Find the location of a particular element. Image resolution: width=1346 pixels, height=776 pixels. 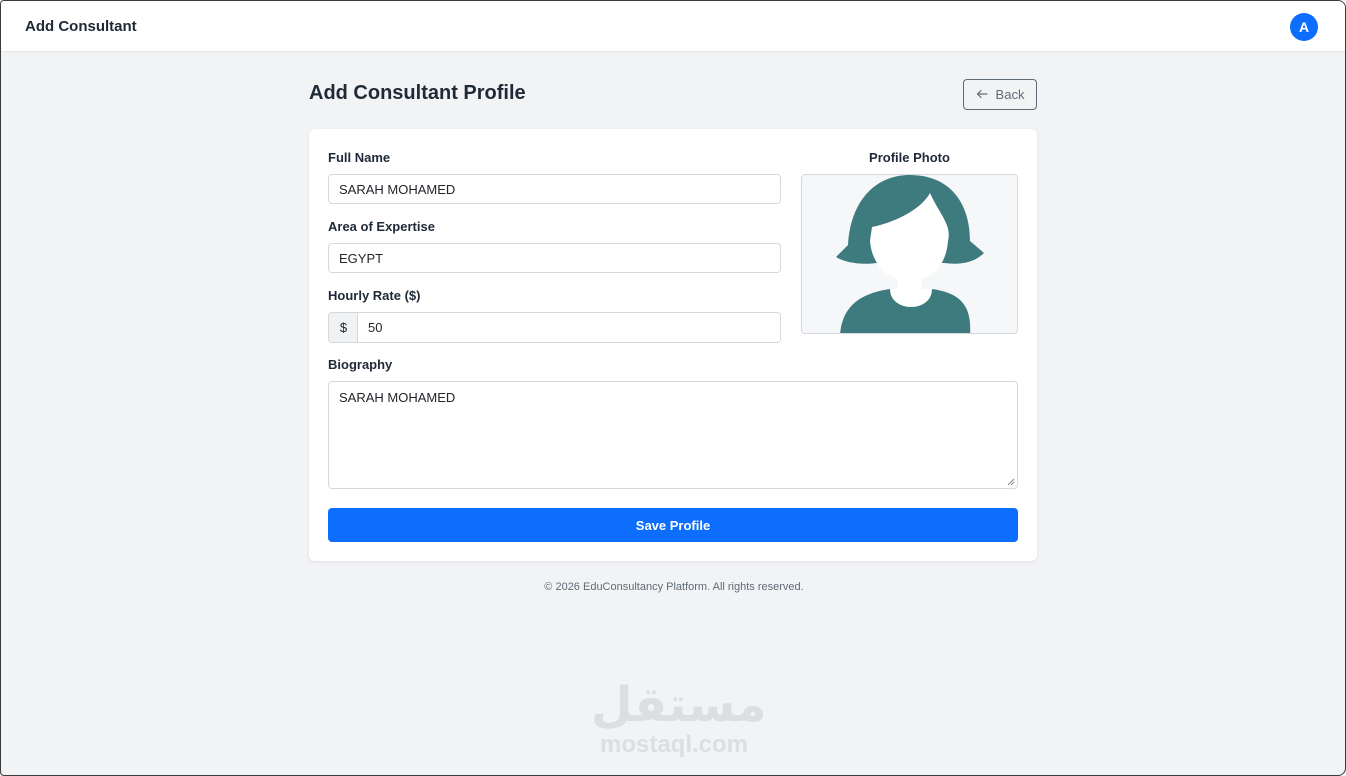

watermark-latin: mostaql.com is located at coordinates (674, 744).